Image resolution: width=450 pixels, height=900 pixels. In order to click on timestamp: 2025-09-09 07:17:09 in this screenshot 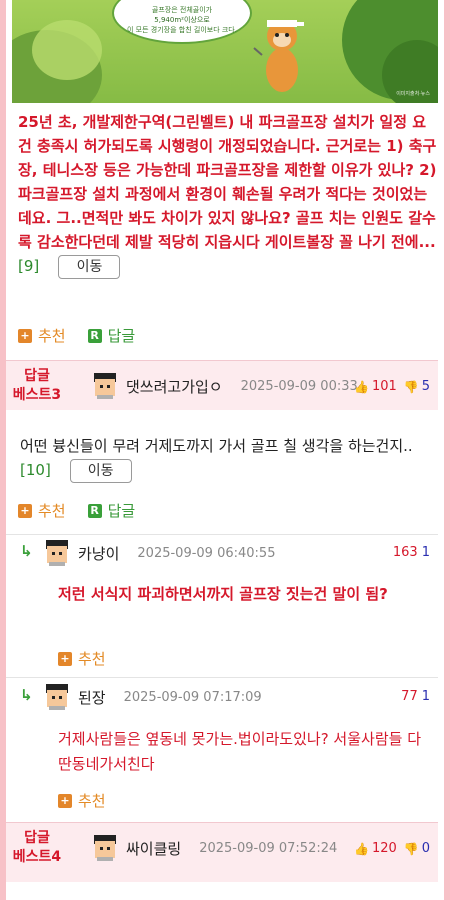, I will do `click(192, 697)`.